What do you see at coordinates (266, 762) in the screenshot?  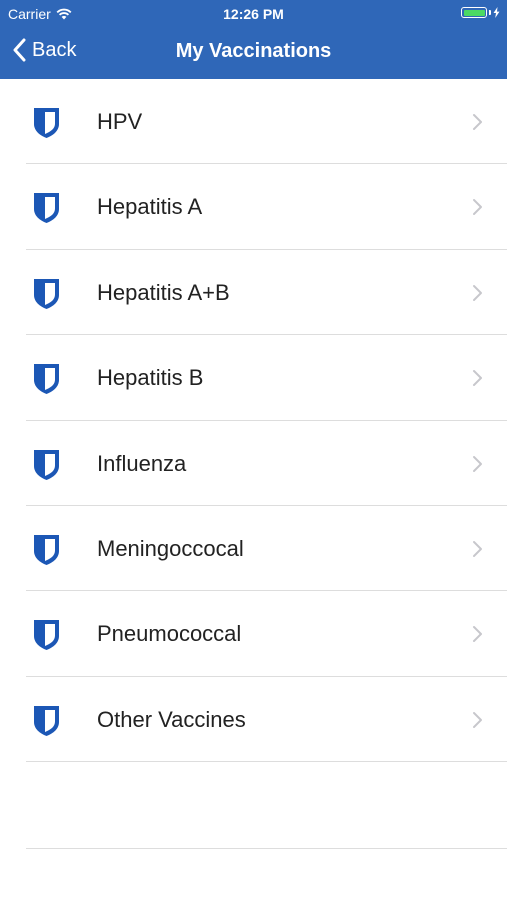 I see `row-divider` at bounding box center [266, 762].